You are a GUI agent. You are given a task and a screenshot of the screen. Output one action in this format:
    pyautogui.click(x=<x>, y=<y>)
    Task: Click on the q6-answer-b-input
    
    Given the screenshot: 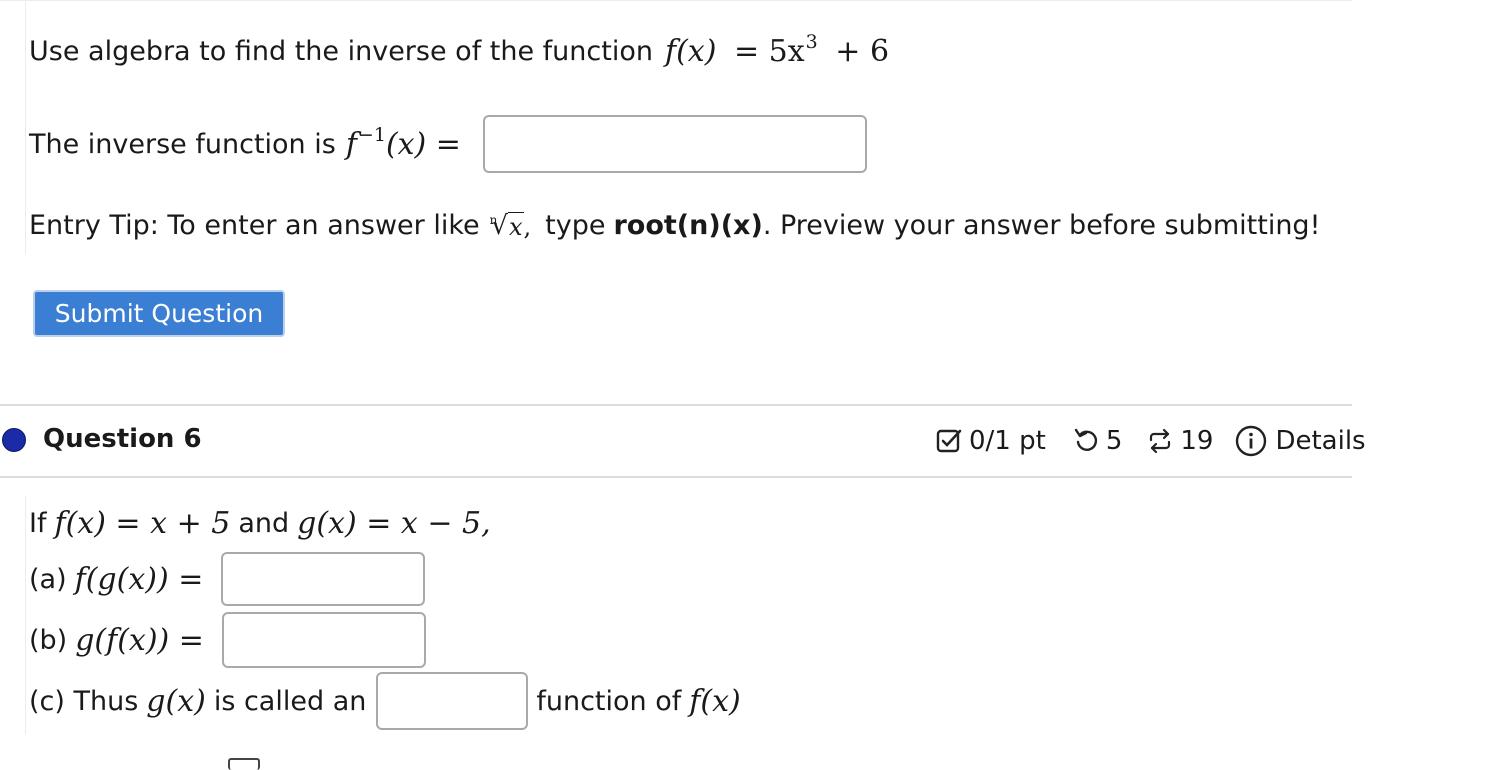 What is the action you would take?
    pyautogui.click(x=323, y=640)
    